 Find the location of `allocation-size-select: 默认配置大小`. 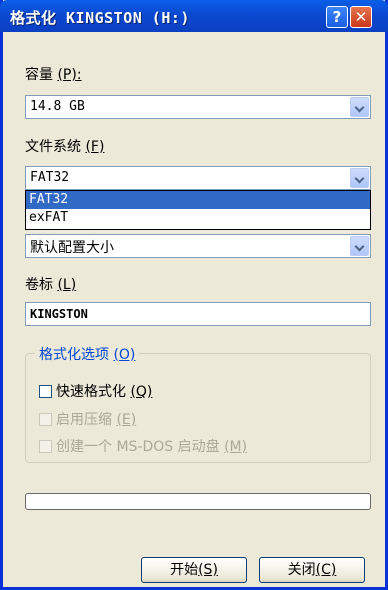

allocation-size-select: 默认配置大小 is located at coordinates (198, 246).